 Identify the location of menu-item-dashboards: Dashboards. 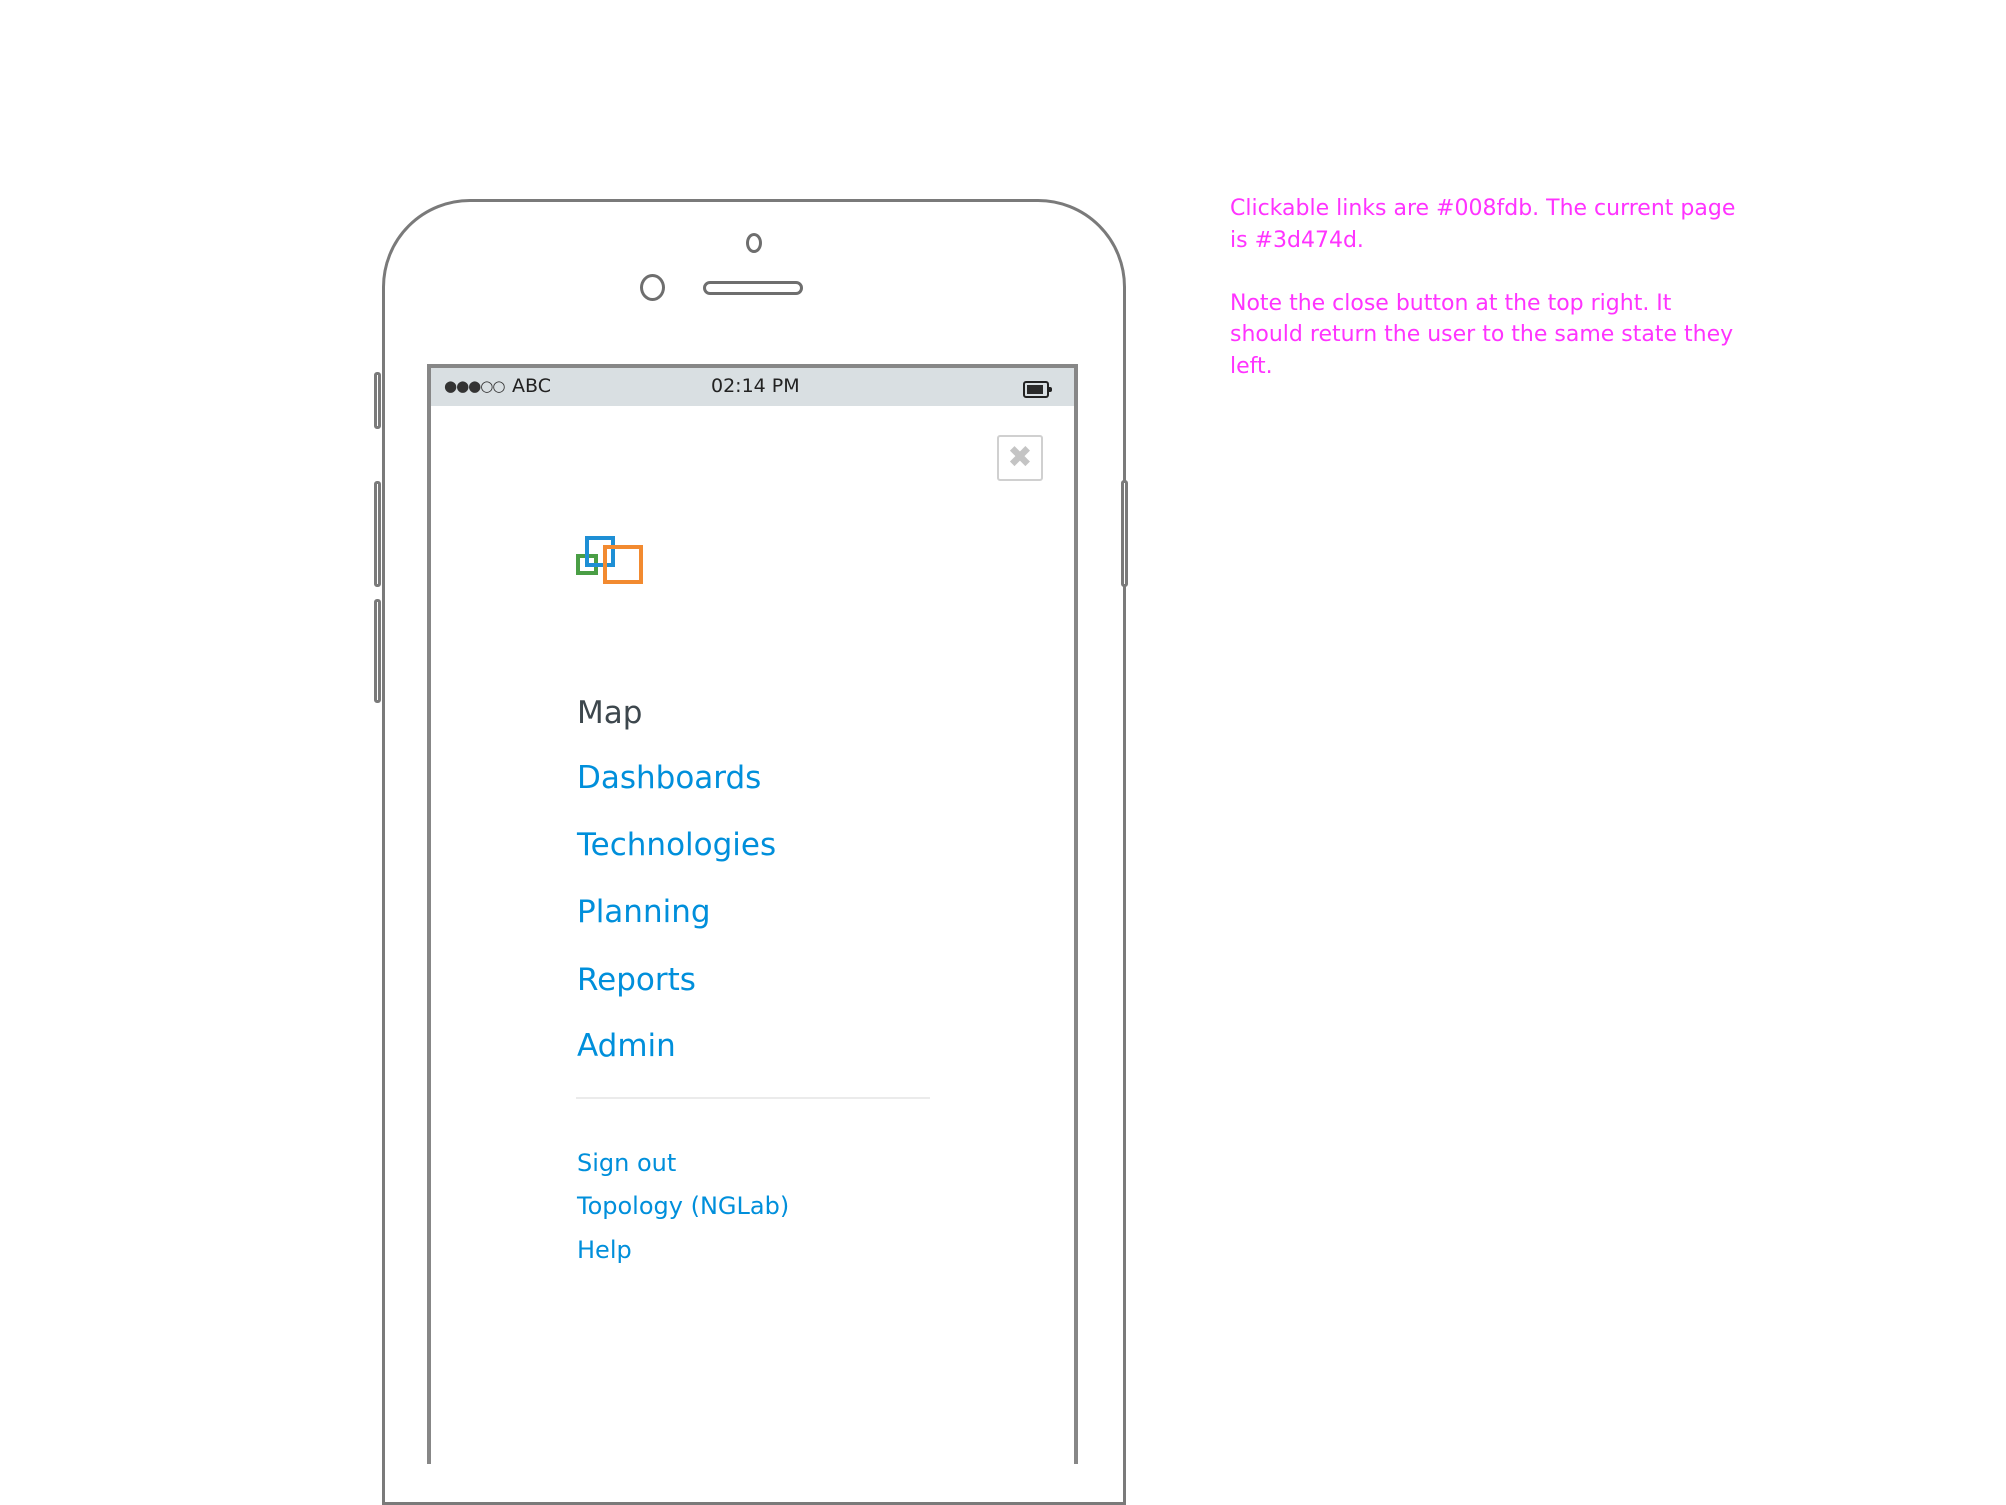
(669, 778).